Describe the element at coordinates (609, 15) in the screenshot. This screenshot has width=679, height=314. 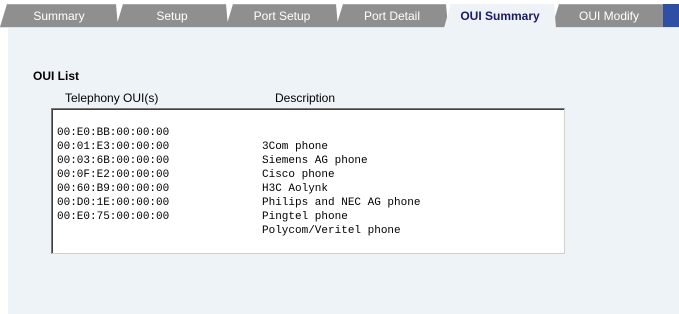
I see `tab-oui-modify: OUI Modify` at that location.